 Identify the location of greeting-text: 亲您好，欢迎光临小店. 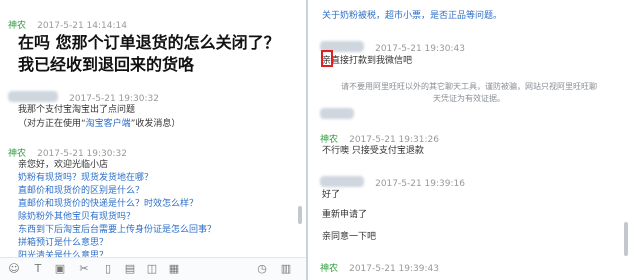
(63, 165).